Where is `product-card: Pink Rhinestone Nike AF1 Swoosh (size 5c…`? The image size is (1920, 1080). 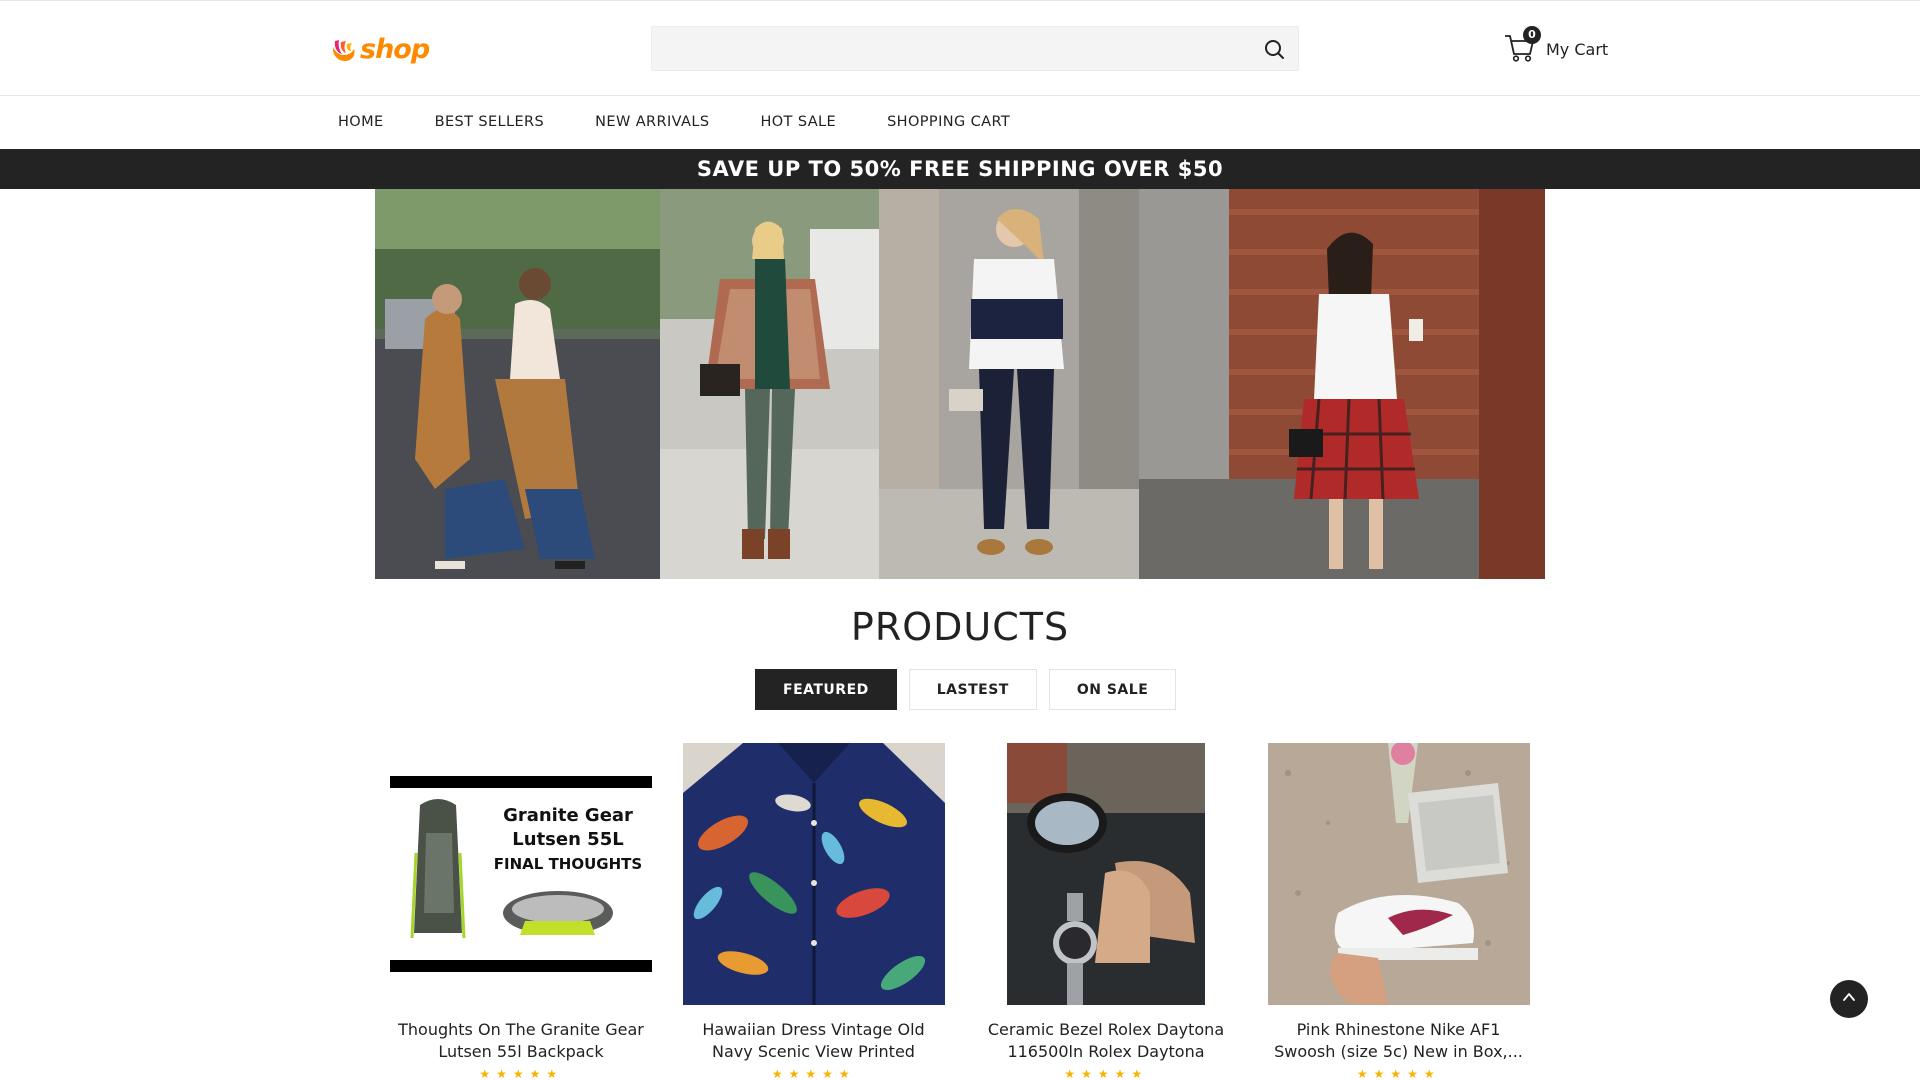
product-card: Pink Rhinestone Nike AF1 Swoosh (size 5c… is located at coordinates (1399, 911).